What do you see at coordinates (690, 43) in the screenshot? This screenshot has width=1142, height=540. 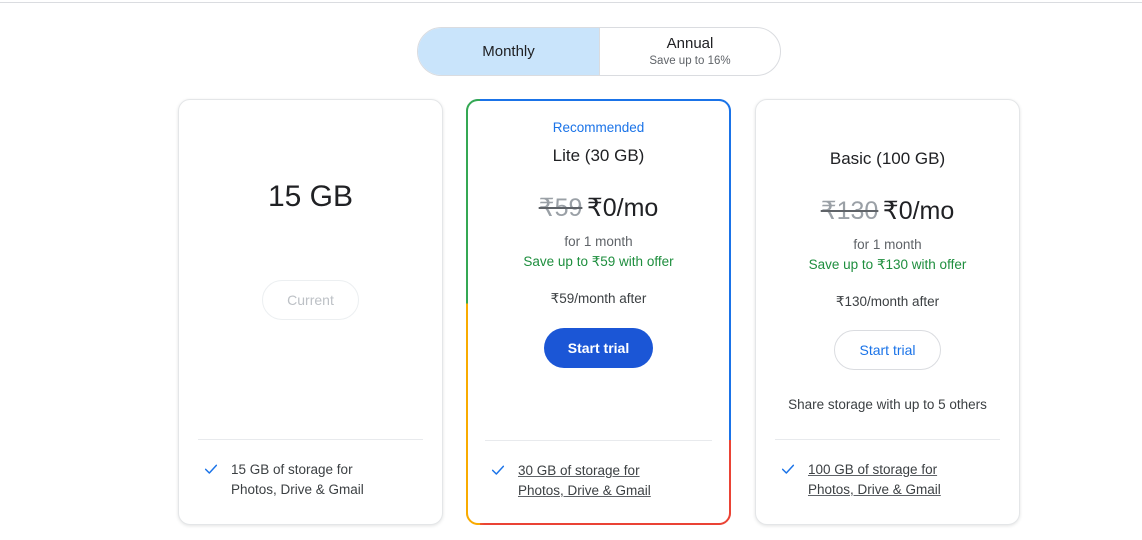 I see `billing-toggle-annual-label: Annual` at bounding box center [690, 43].